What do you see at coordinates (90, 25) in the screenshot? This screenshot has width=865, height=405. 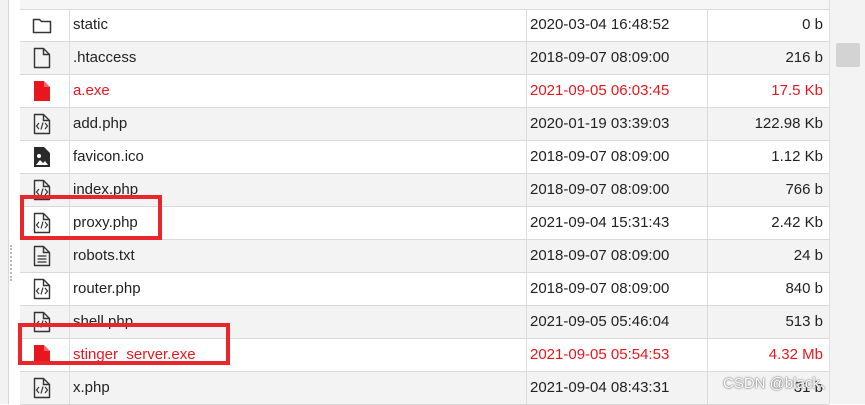 I see `file-name: static` at bounding box center [90, 25].